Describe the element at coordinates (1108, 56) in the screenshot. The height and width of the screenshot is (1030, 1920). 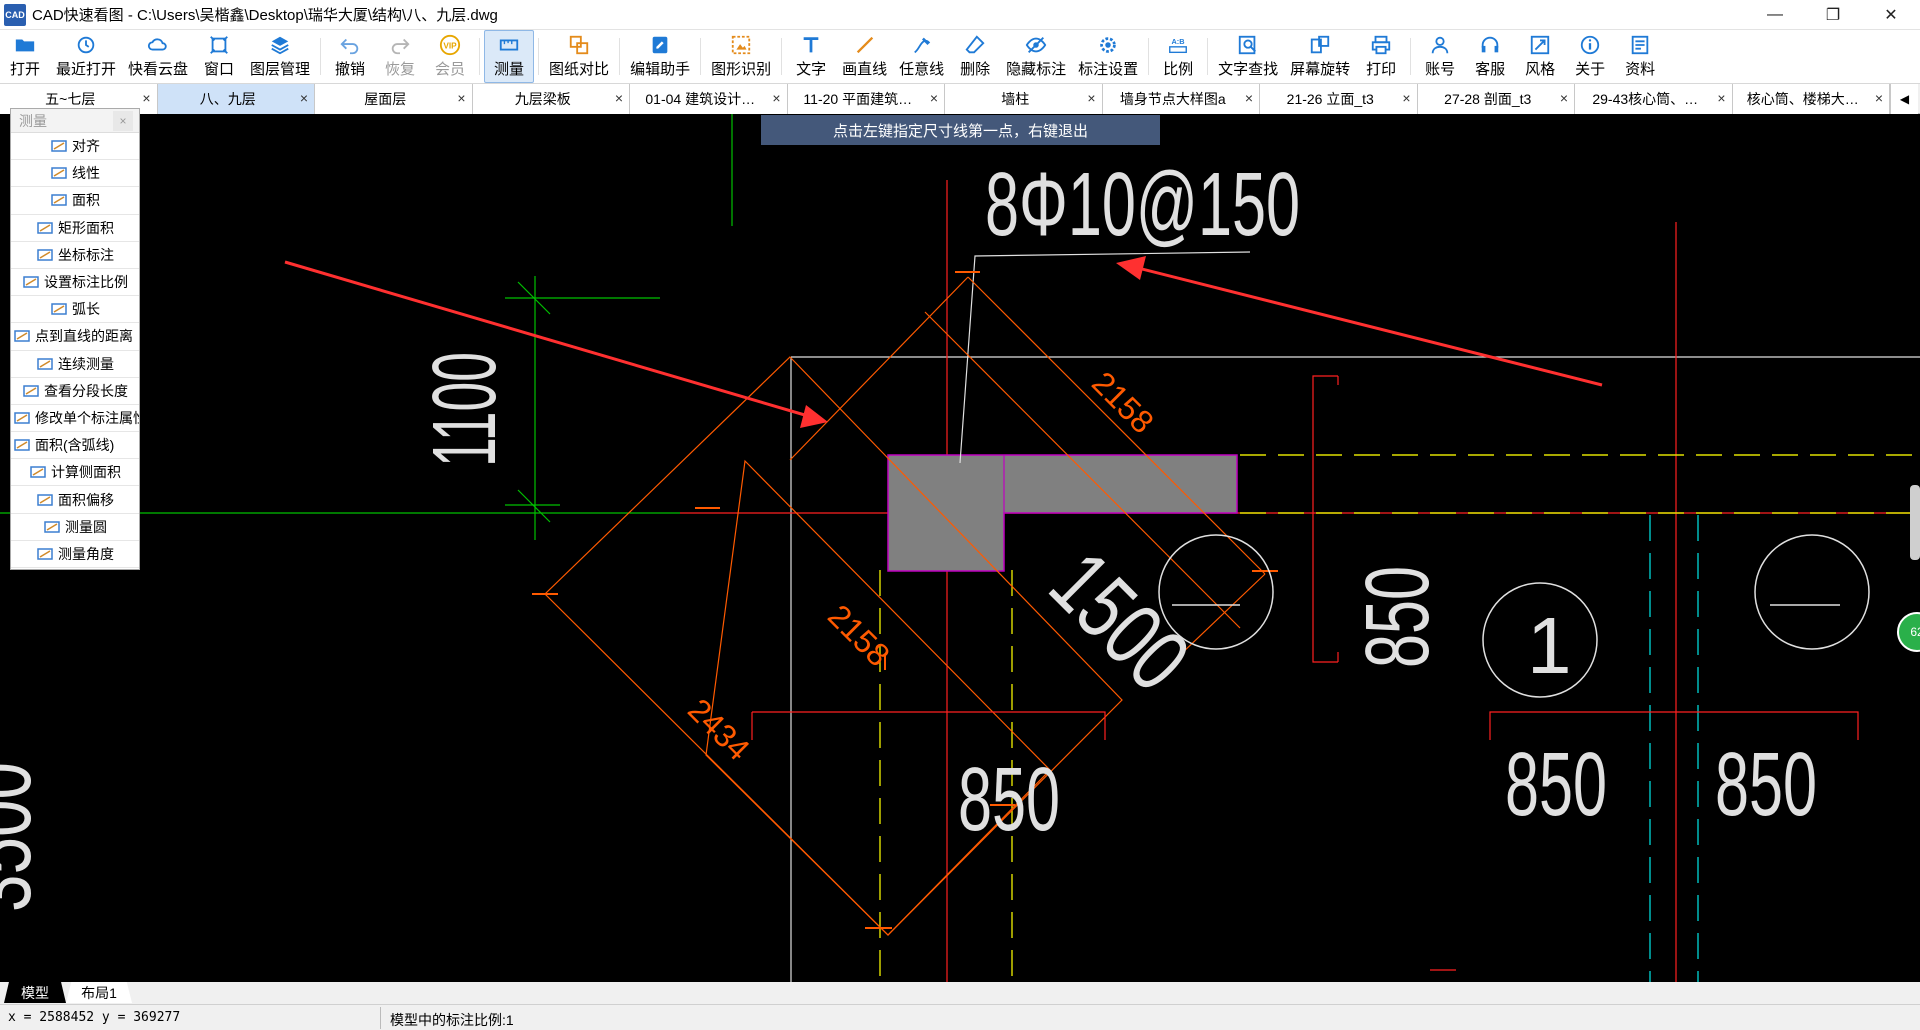
I see `toolbar-button-annotation-settings: 标注设置` at that location.